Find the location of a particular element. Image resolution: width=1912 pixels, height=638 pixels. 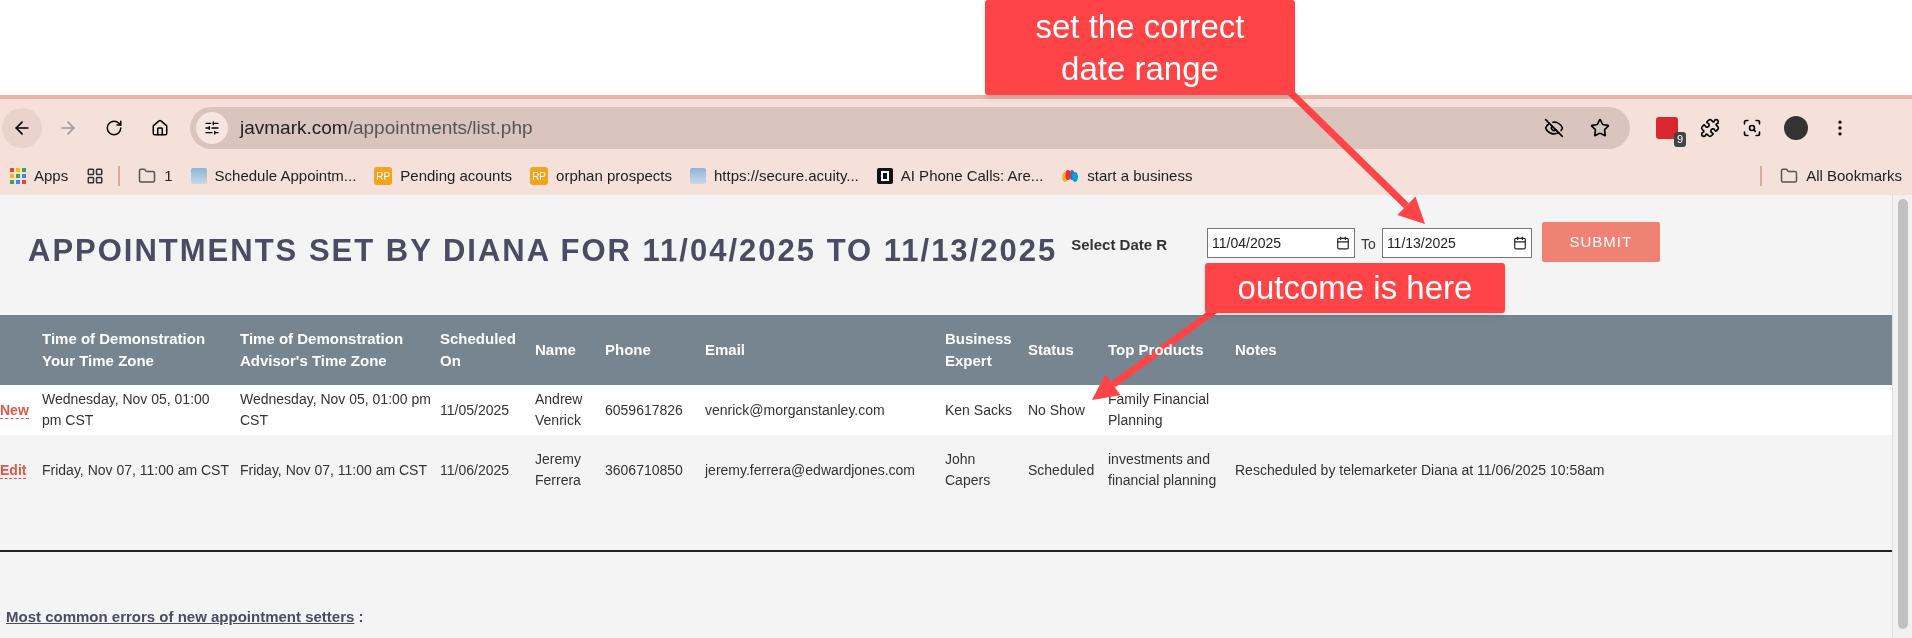

column-header: Time of Demonstration Your Time Zone is located at coordinates (124, 350).